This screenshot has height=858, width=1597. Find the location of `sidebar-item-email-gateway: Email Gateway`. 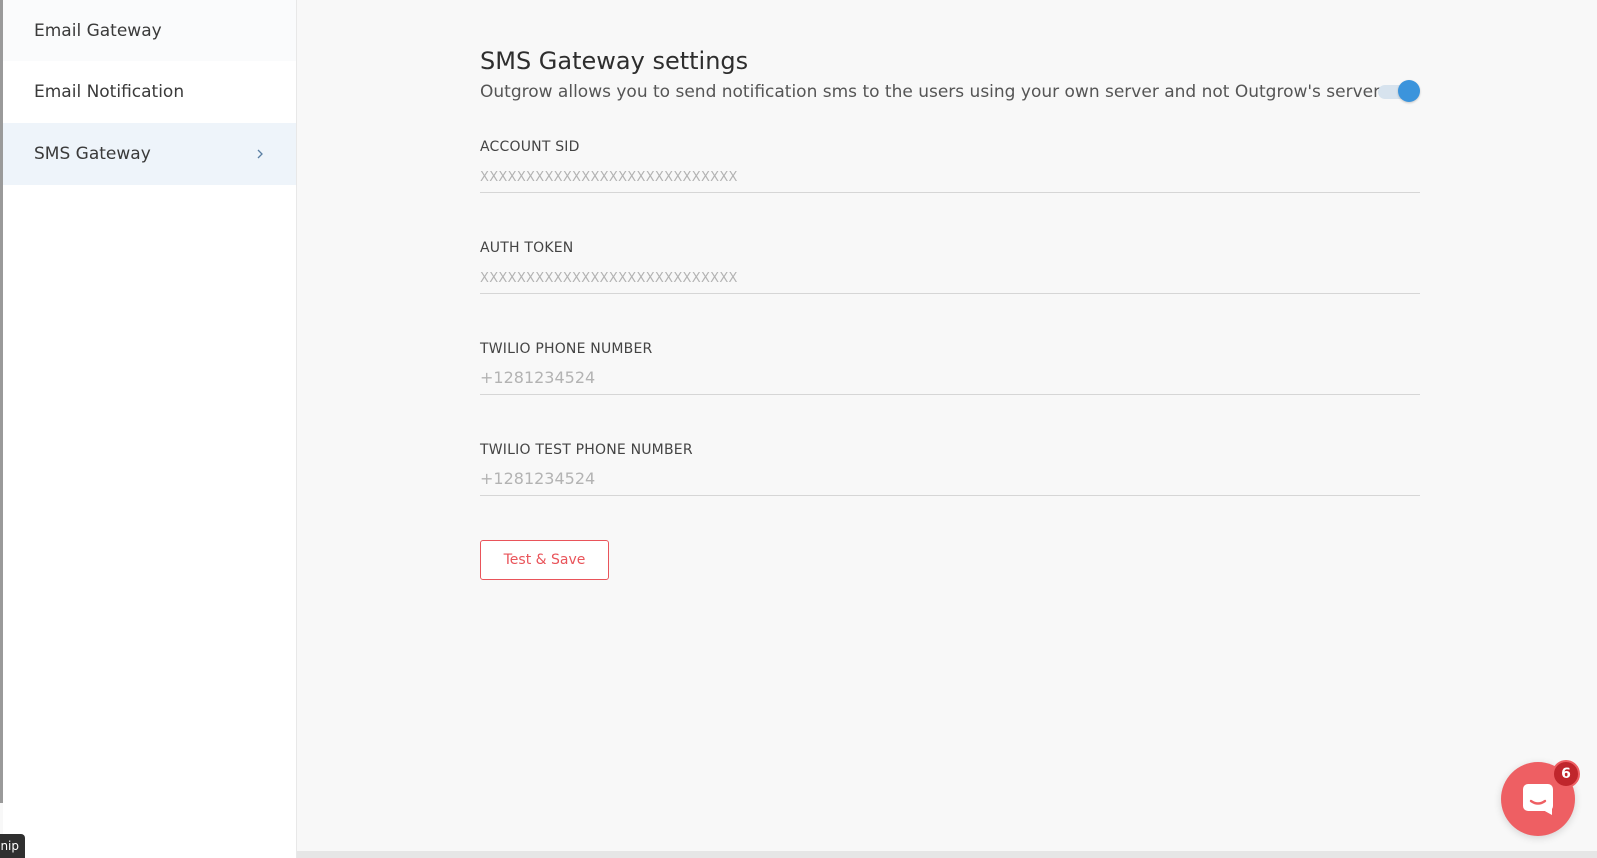

sidebar-item-email-gateway: Email Gateway is located at coordinates (149, 30).